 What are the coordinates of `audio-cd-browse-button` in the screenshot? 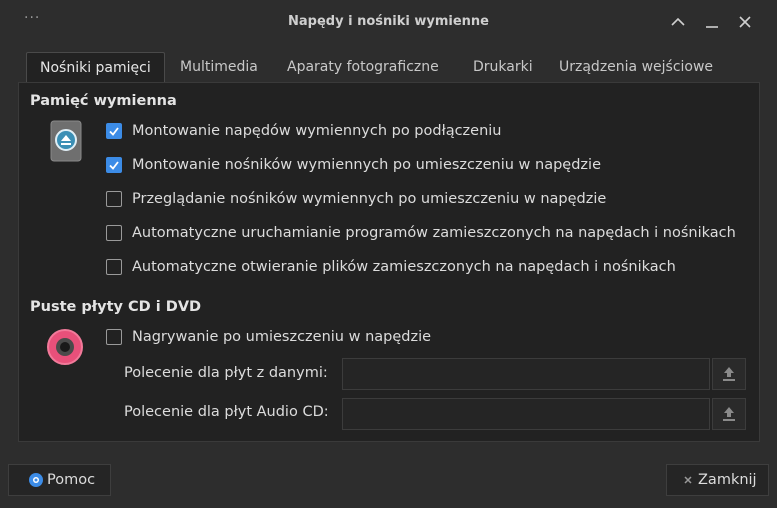 It's located at (729, 414).